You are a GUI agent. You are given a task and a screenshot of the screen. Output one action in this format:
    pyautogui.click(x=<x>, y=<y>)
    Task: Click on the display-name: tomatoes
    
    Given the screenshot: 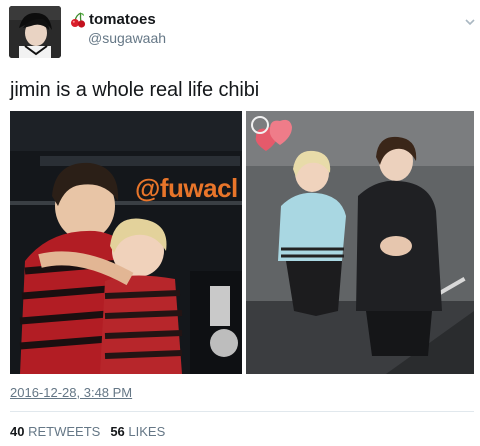 What is the action you would take?
    pyautogui.click(x=113, y=19)
    